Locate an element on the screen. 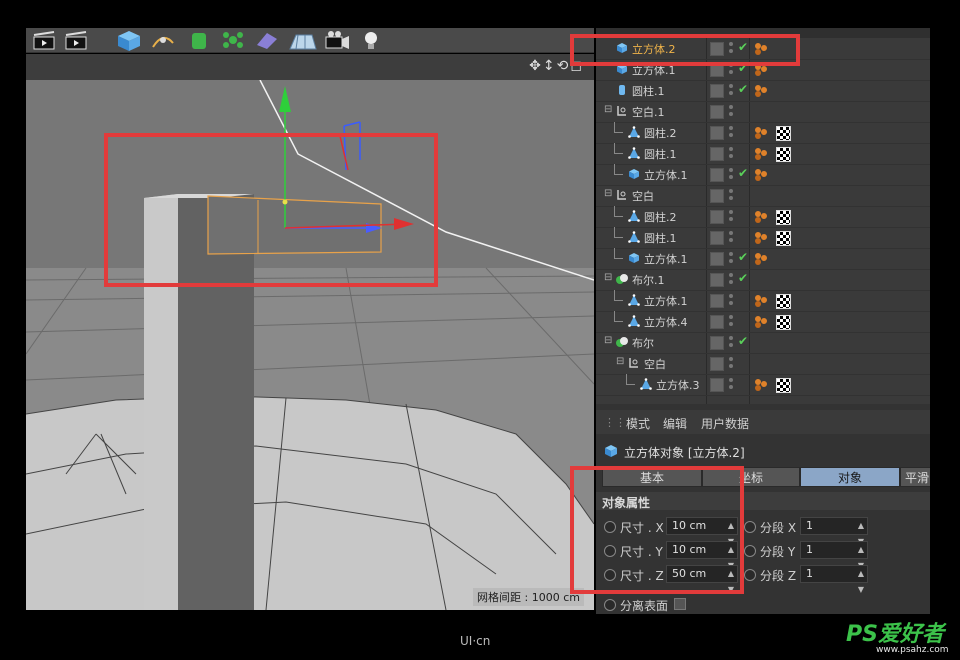 This screenshot has height=660, width=960. nurbs-icon is located at coordinates (199, 40).